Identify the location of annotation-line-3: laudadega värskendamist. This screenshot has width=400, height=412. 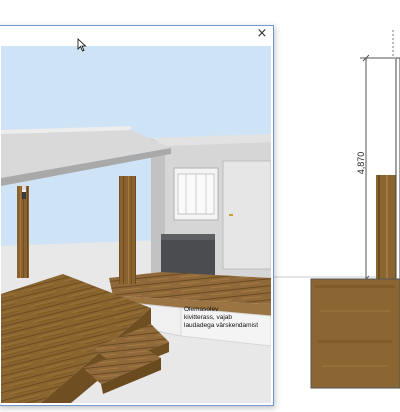
(221, 325).